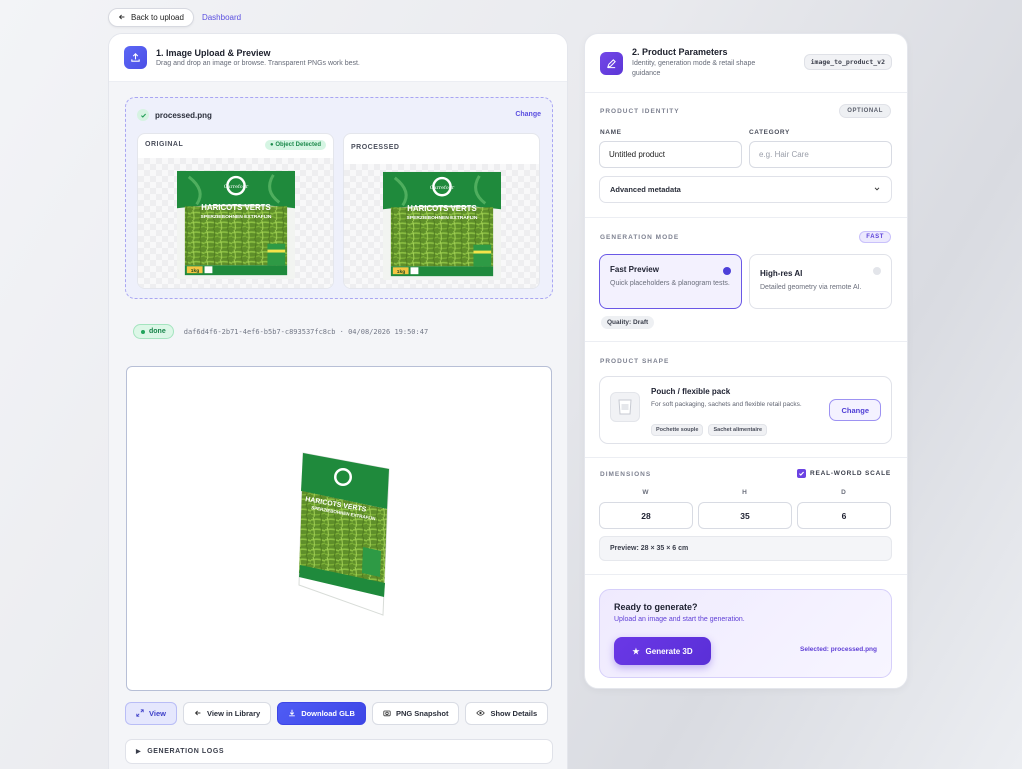 This screenshot has width=1022, height=769. What do you see at coordinates (820, 154) in the screenshot?
I see `category-input: e.g. Hair Care` at bounding box center [820, 154].